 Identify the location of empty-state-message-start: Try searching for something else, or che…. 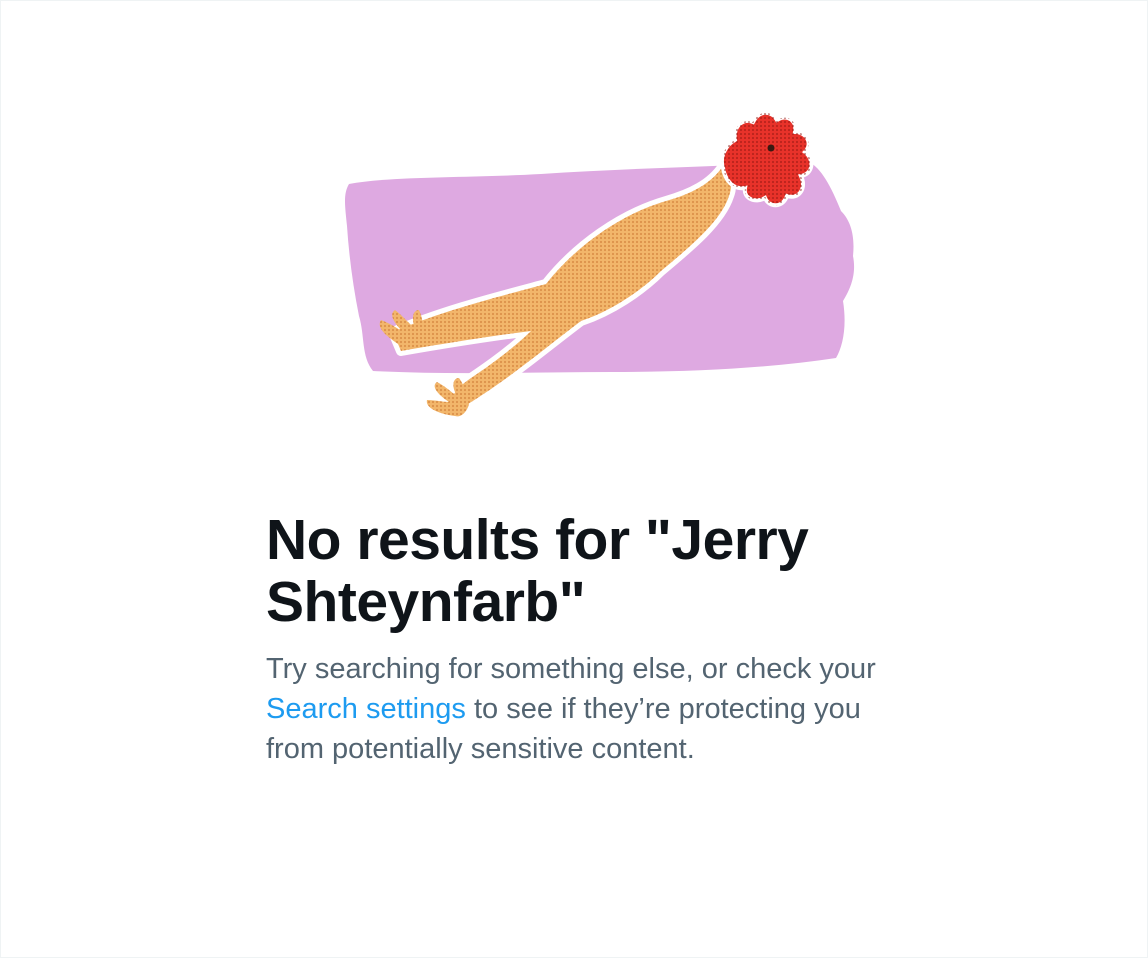
(571, 669).